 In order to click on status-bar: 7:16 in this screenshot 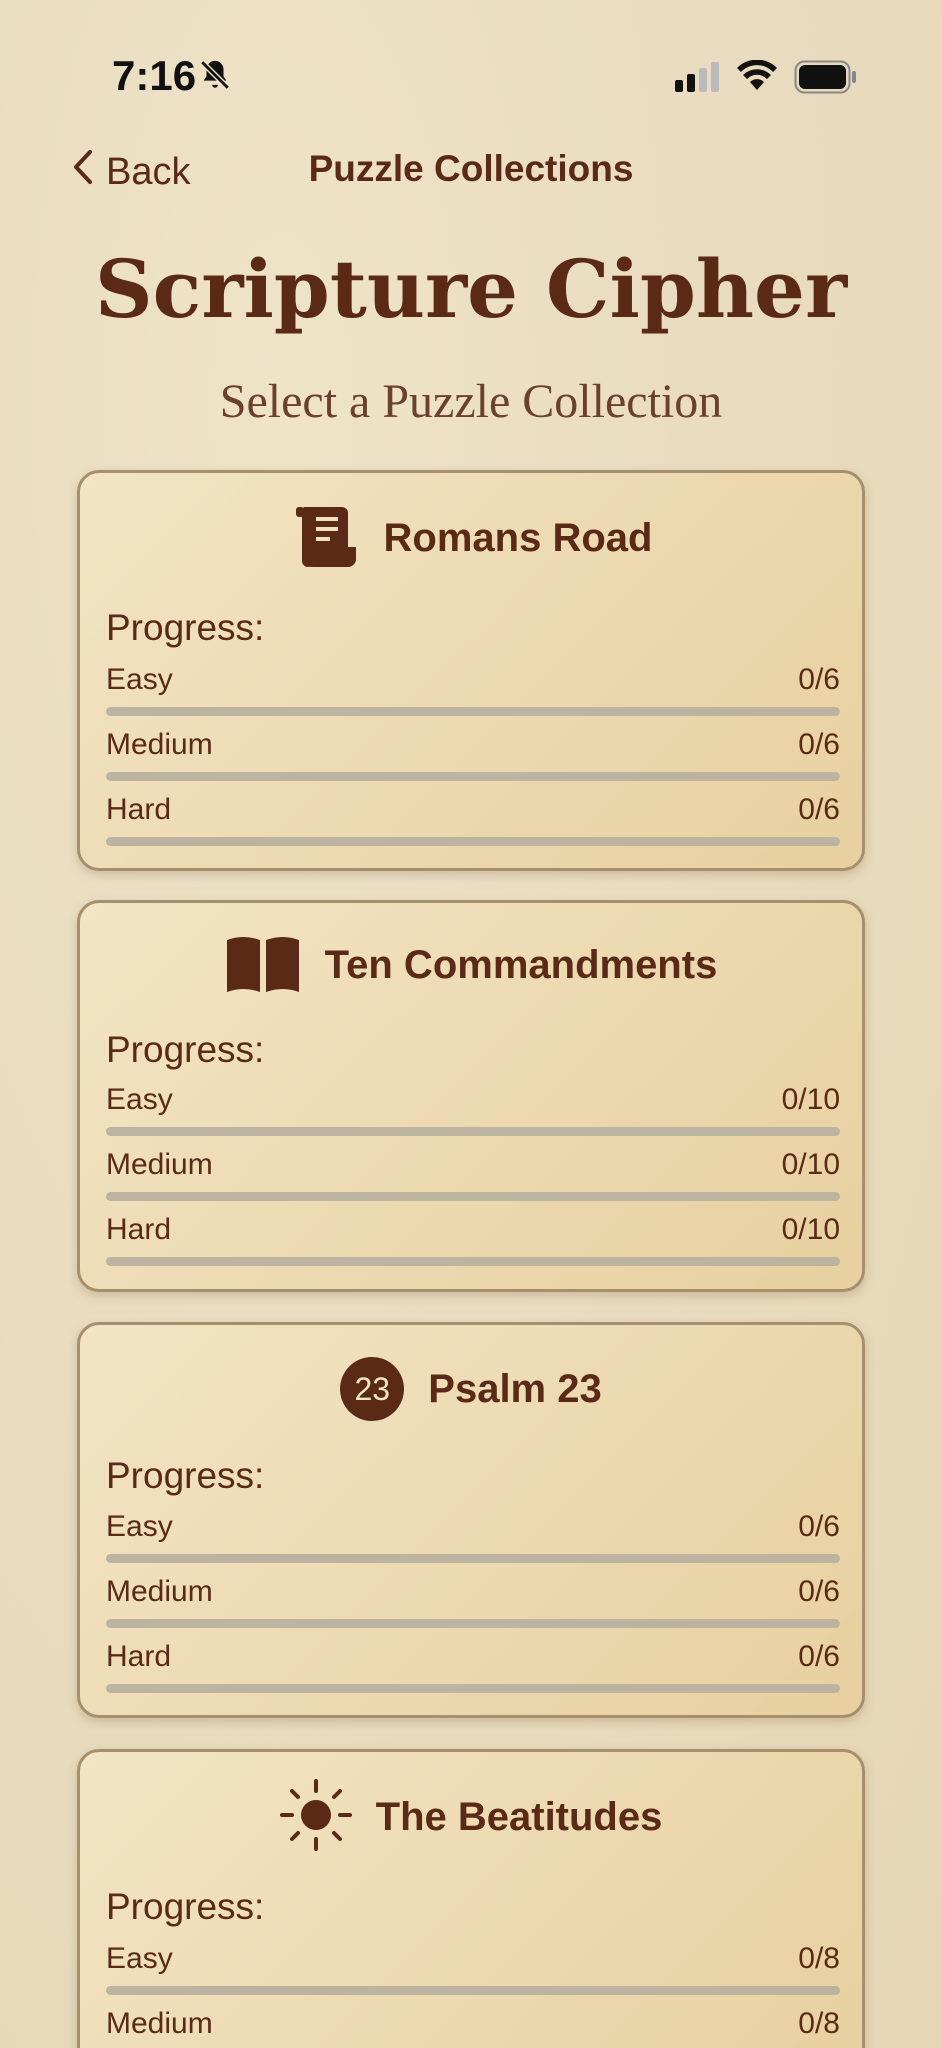, I will do `click(471, 75)`.